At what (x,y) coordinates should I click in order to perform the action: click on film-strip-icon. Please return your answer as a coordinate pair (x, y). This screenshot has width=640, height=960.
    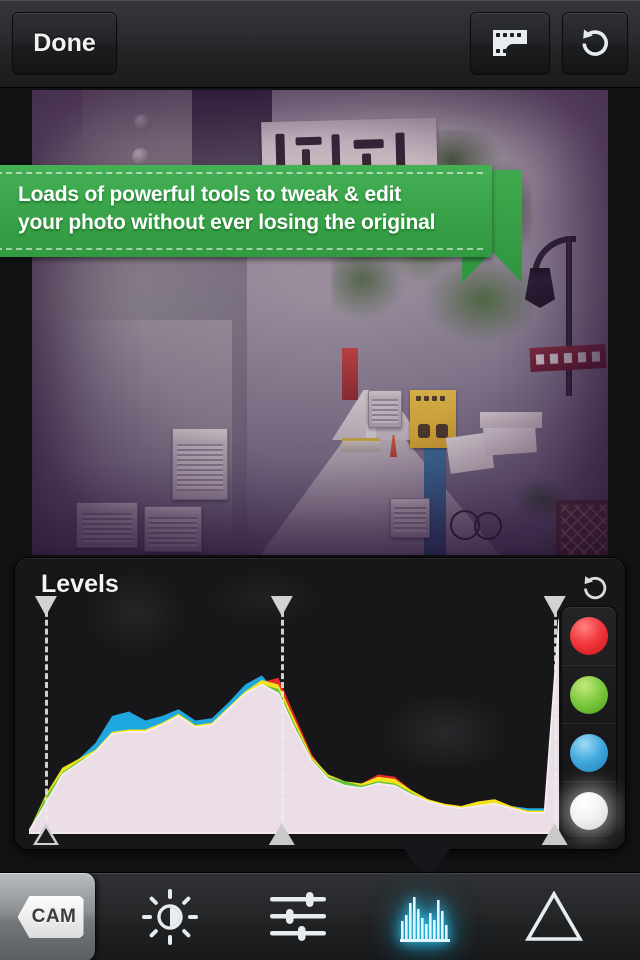
    Looking at the image, I should click on (510, 43).